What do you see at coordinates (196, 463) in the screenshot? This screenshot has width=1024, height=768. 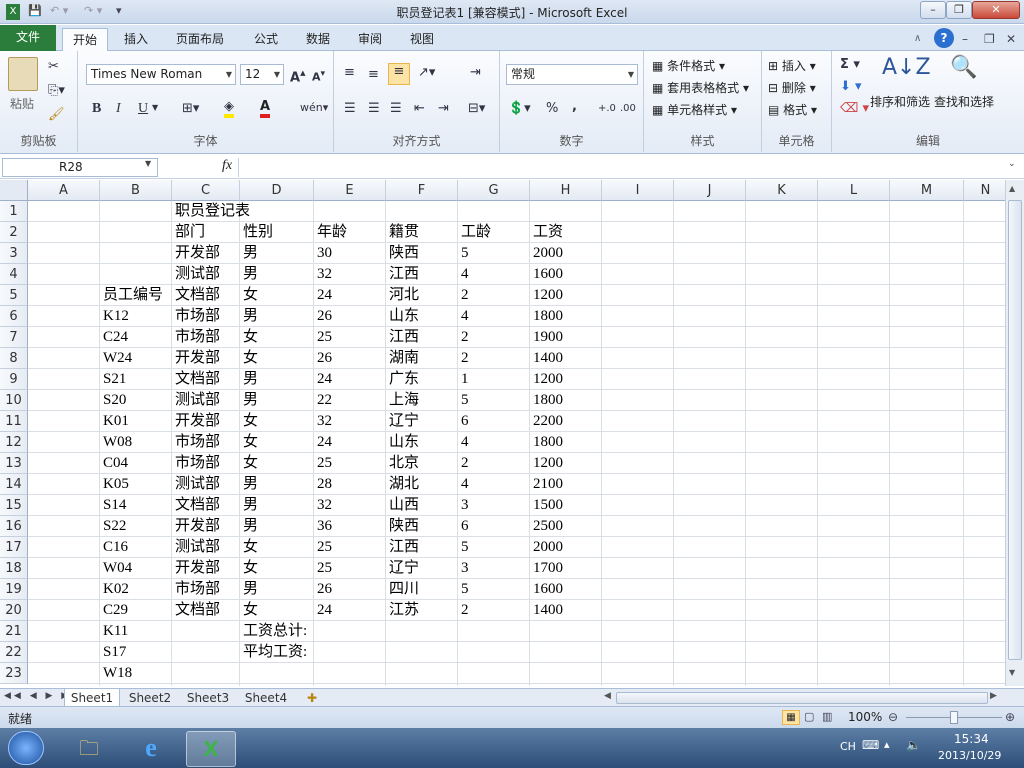 I see `cell-C13: 市场部` at bounding box center [196, 463].